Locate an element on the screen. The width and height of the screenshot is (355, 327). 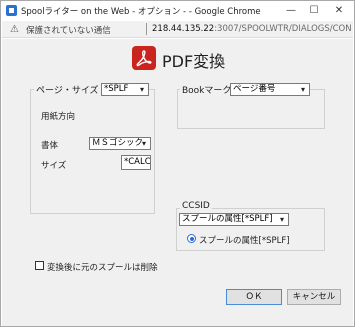
font-label: 書体 is located at coordinates (50, 146).